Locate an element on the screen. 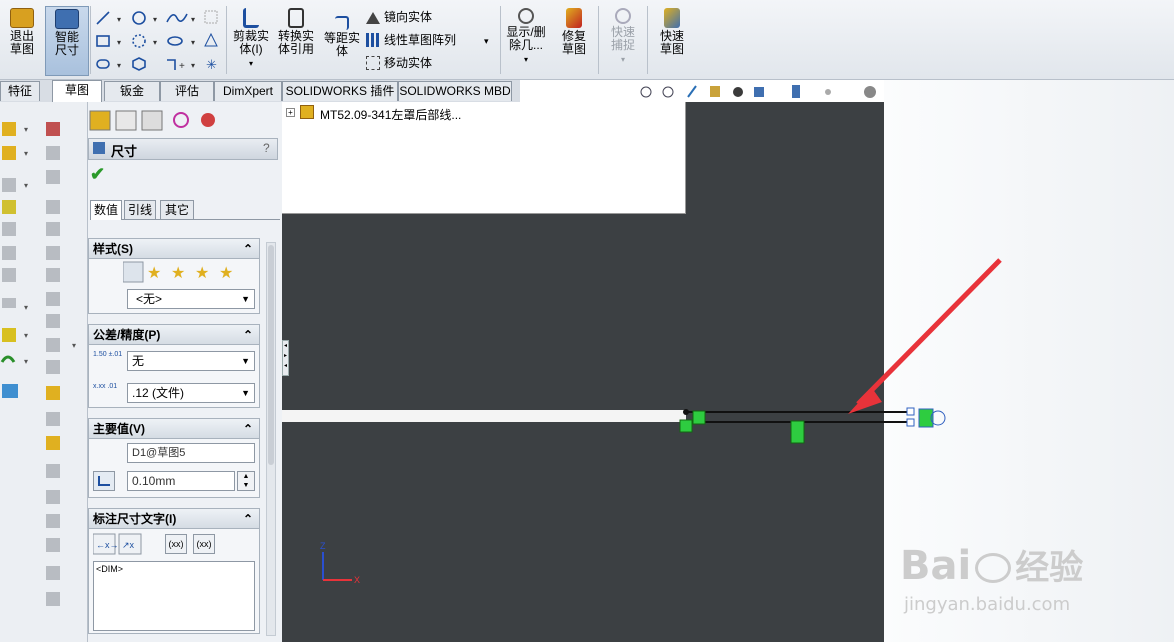 The width and height of the screenshot is (1174, 642). offset-entities-button: 等距实体 is located at coordinates (342, 49).